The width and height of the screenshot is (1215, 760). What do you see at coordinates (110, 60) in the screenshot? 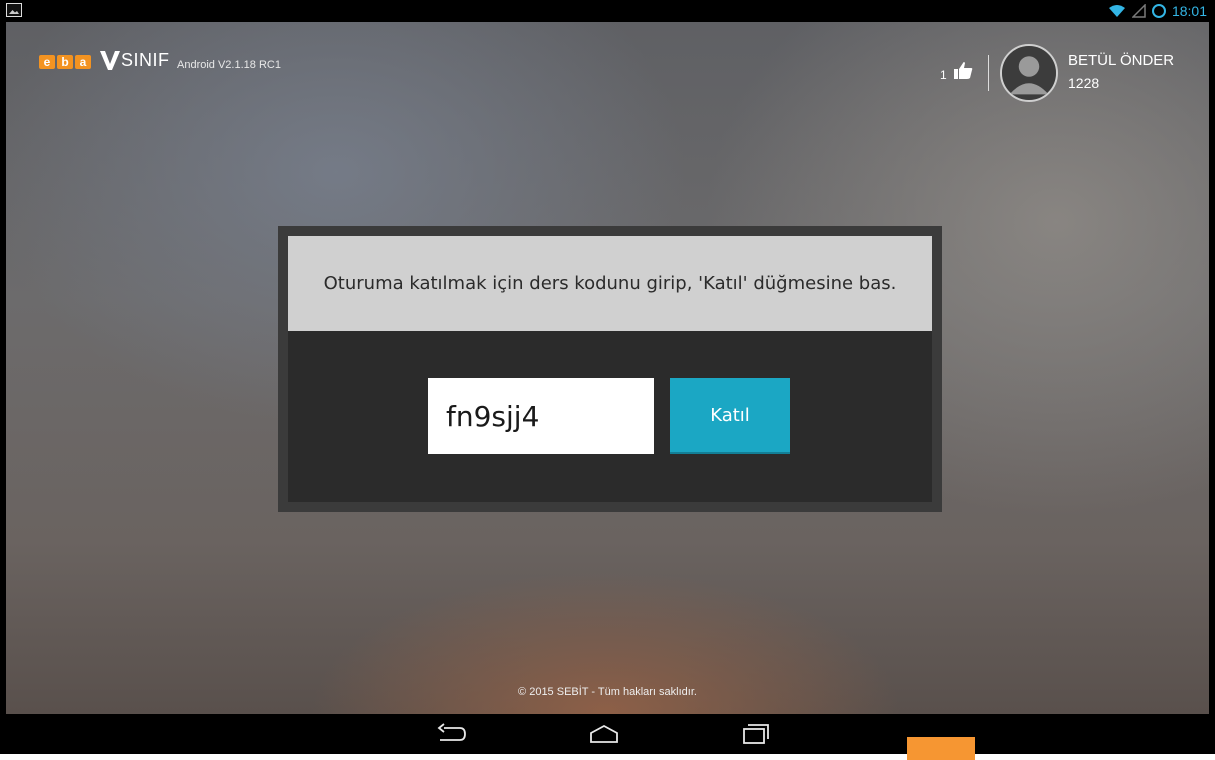
I see `v-logo-icon` at bounding box center [110, 60].